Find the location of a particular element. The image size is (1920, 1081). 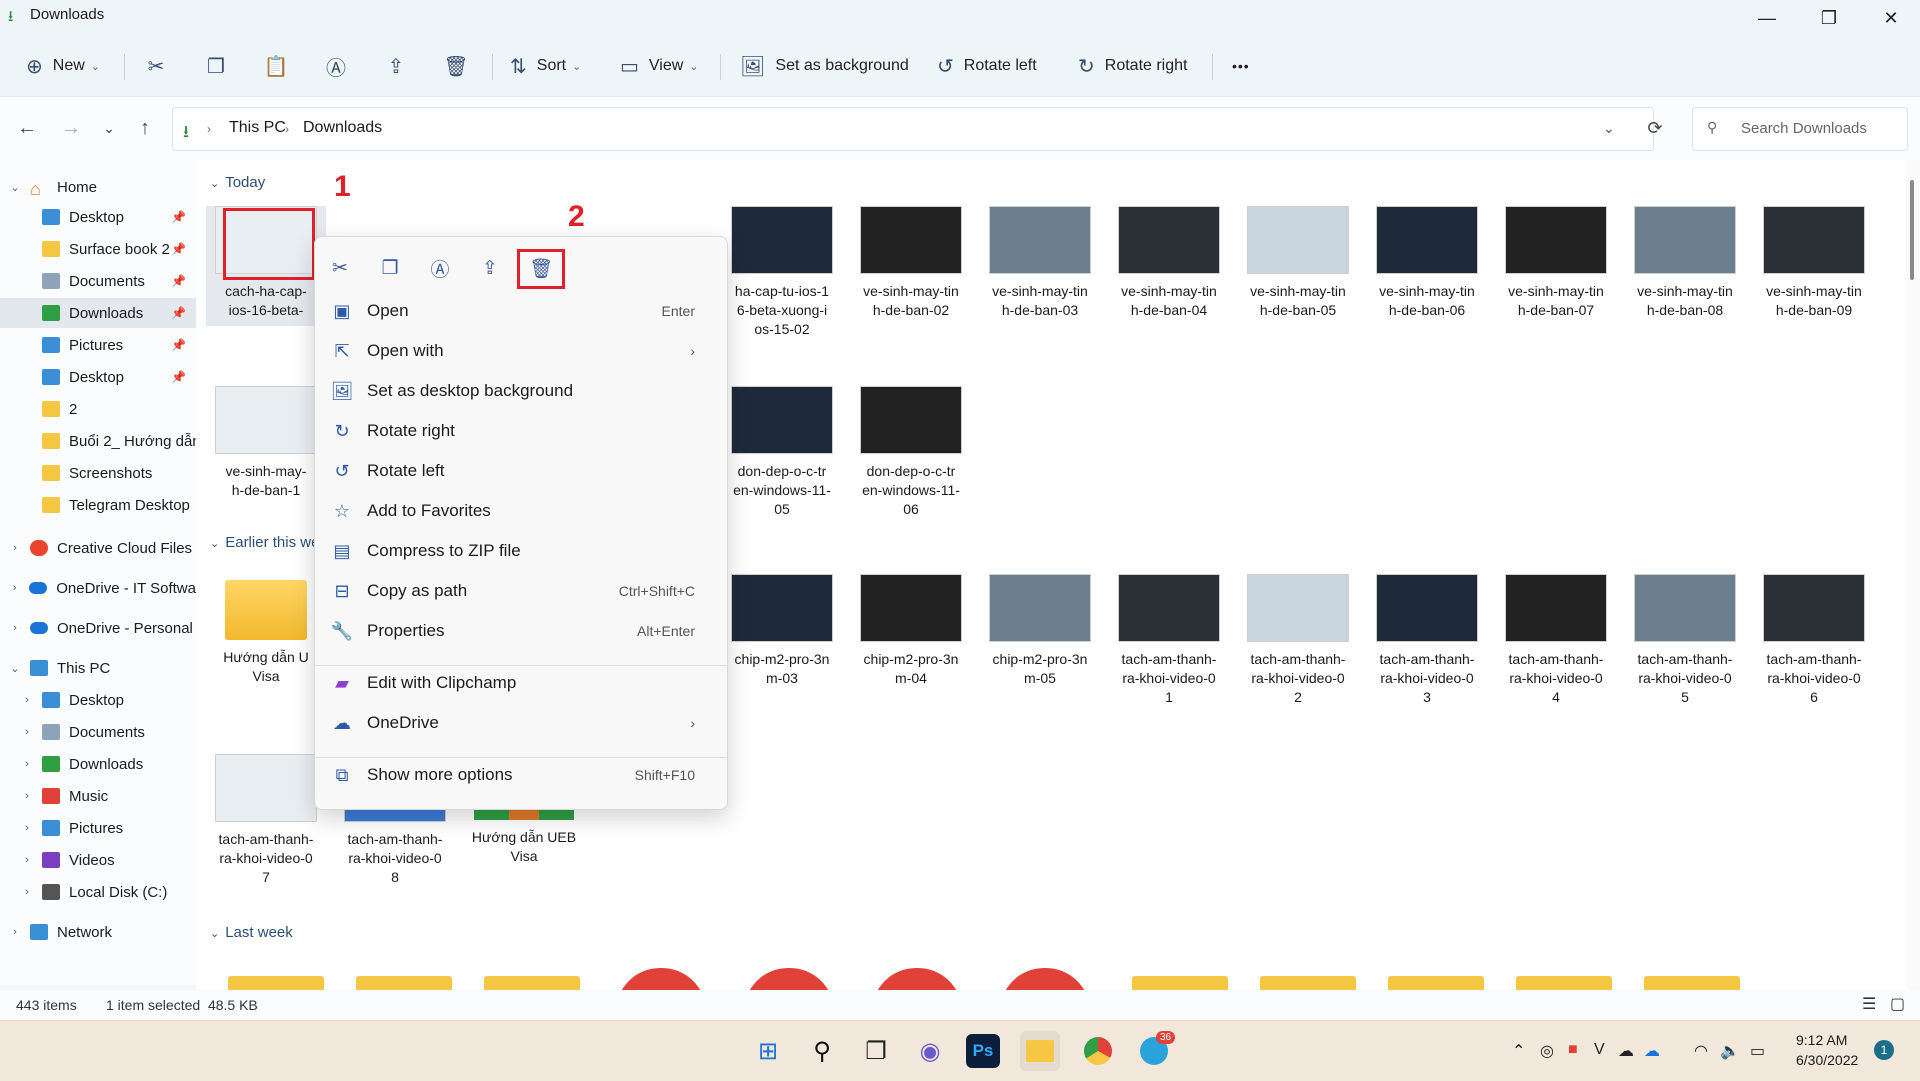

back-button: ← is located at coordinates (27, 128).